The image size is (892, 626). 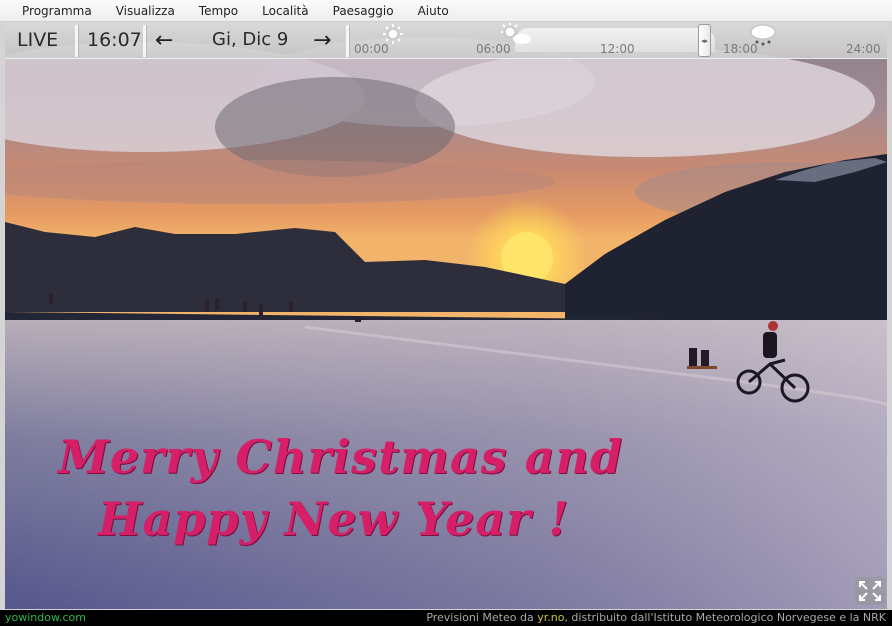 I want to click on day-timeline: 00:00 06:00 12:00 18:00 24:00 ◂▸, so click(x=618, y=40).